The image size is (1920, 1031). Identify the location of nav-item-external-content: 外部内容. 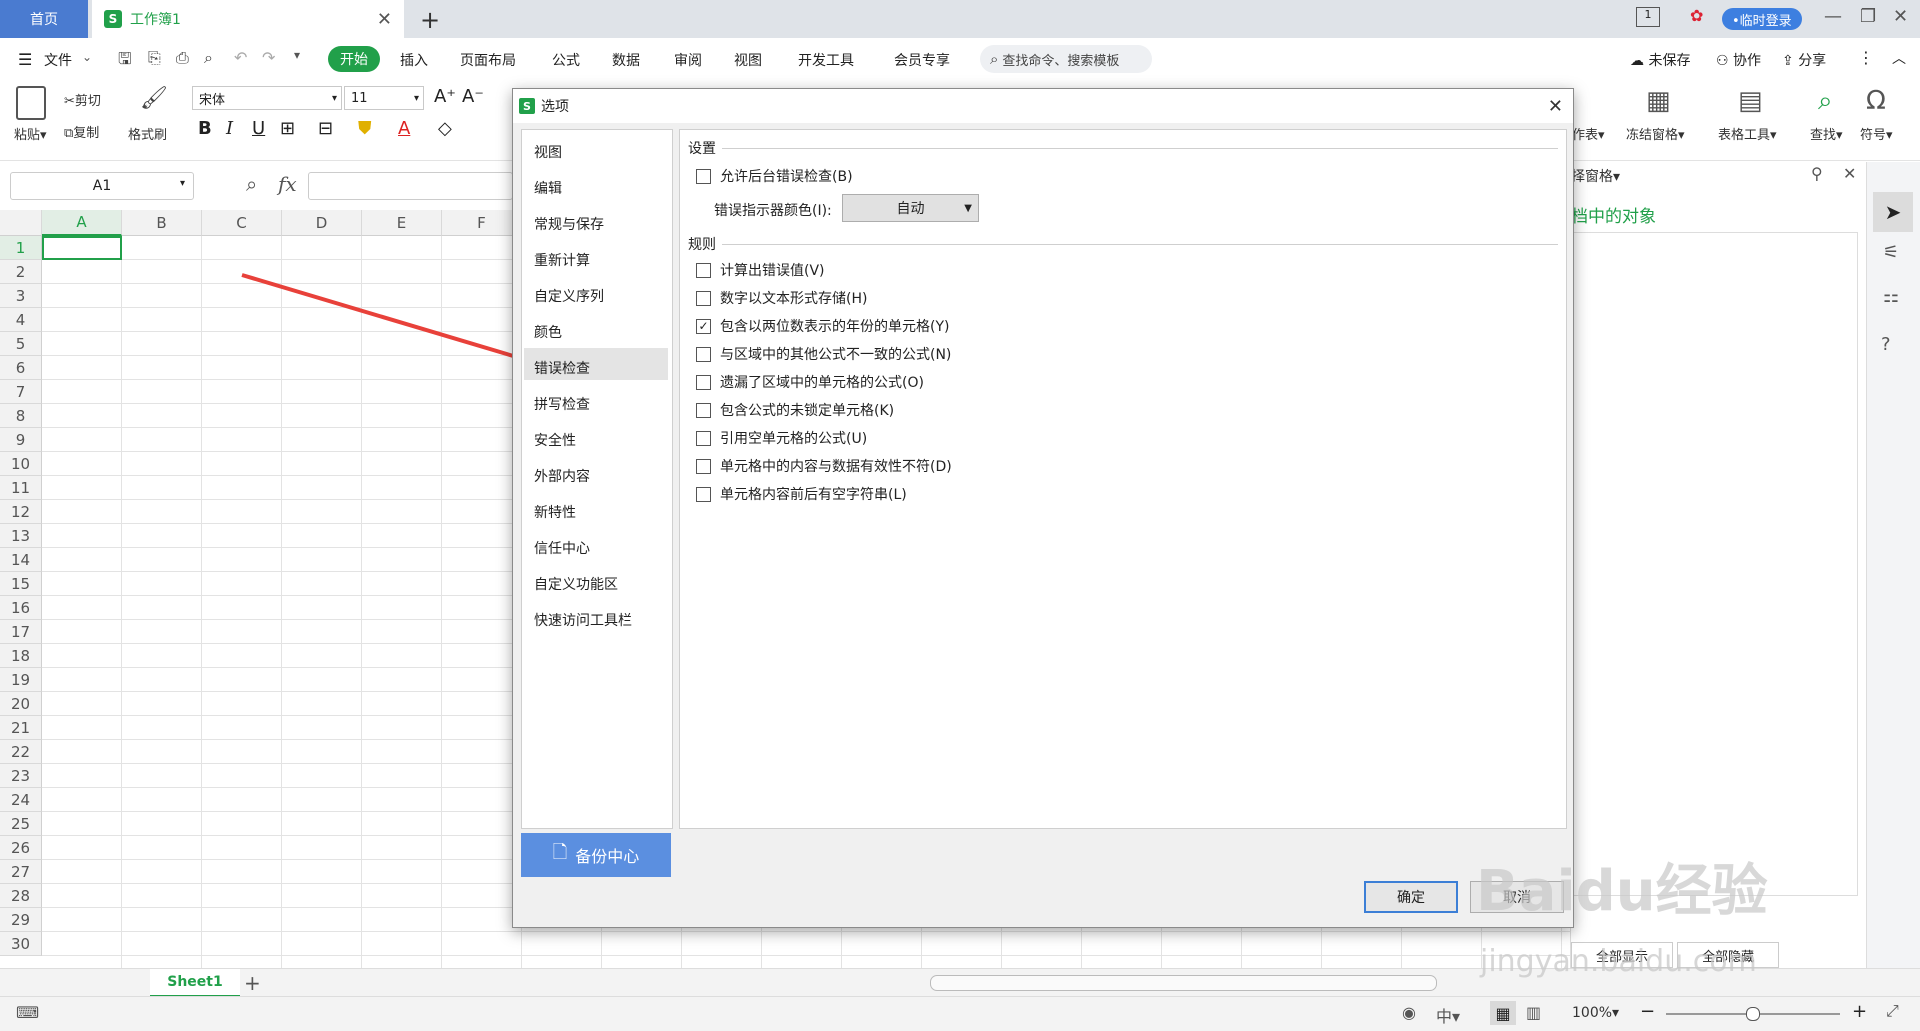
(562, 476).